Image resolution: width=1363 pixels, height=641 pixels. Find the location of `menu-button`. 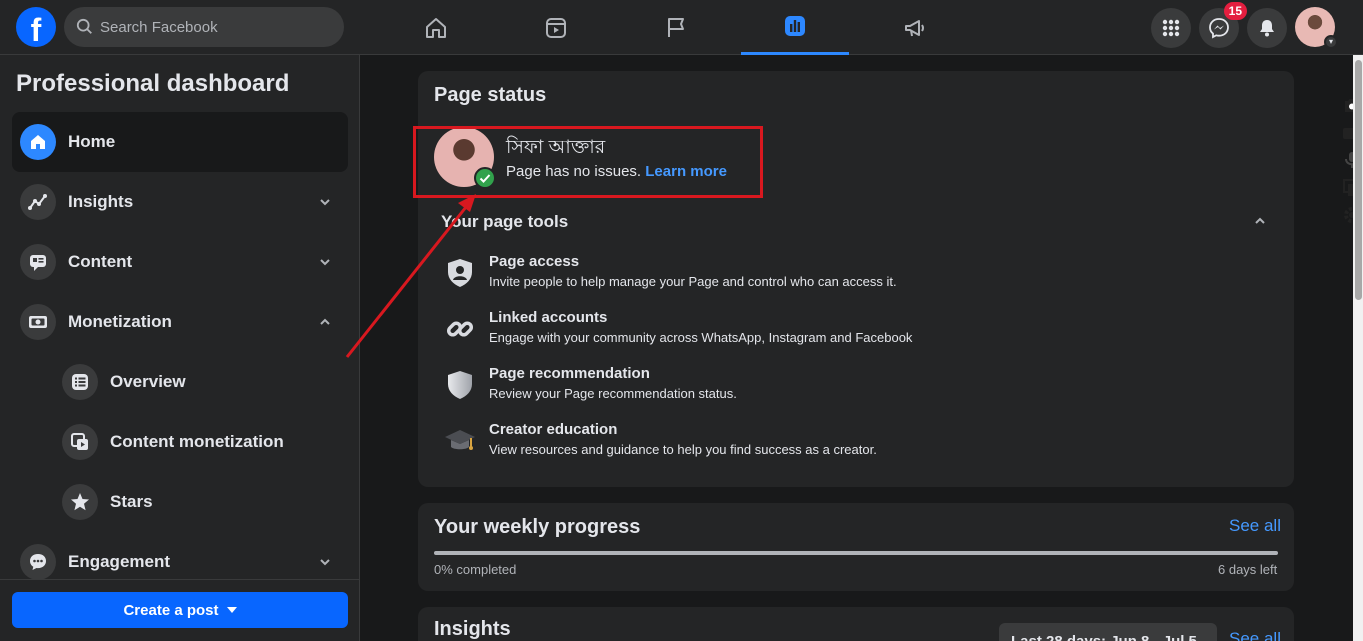

menu-button is located at coordinates (1171, 28).